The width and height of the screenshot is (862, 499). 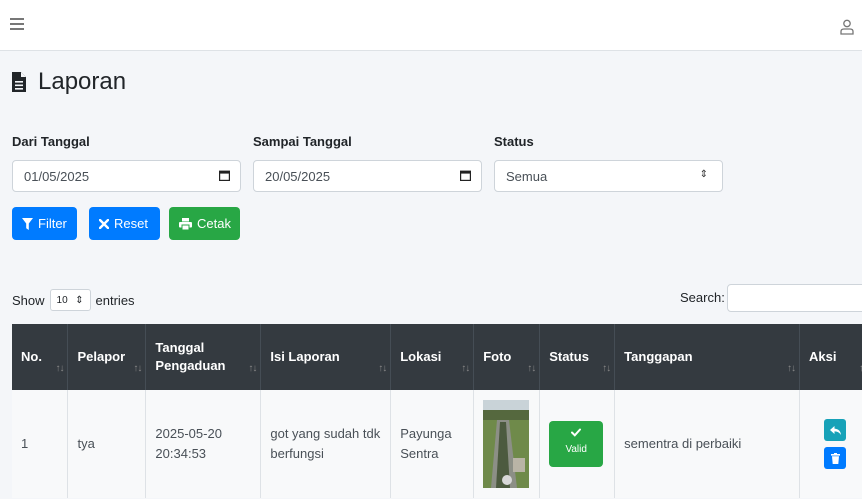 I want to click on cell-actions, so click(x=830, y=444).